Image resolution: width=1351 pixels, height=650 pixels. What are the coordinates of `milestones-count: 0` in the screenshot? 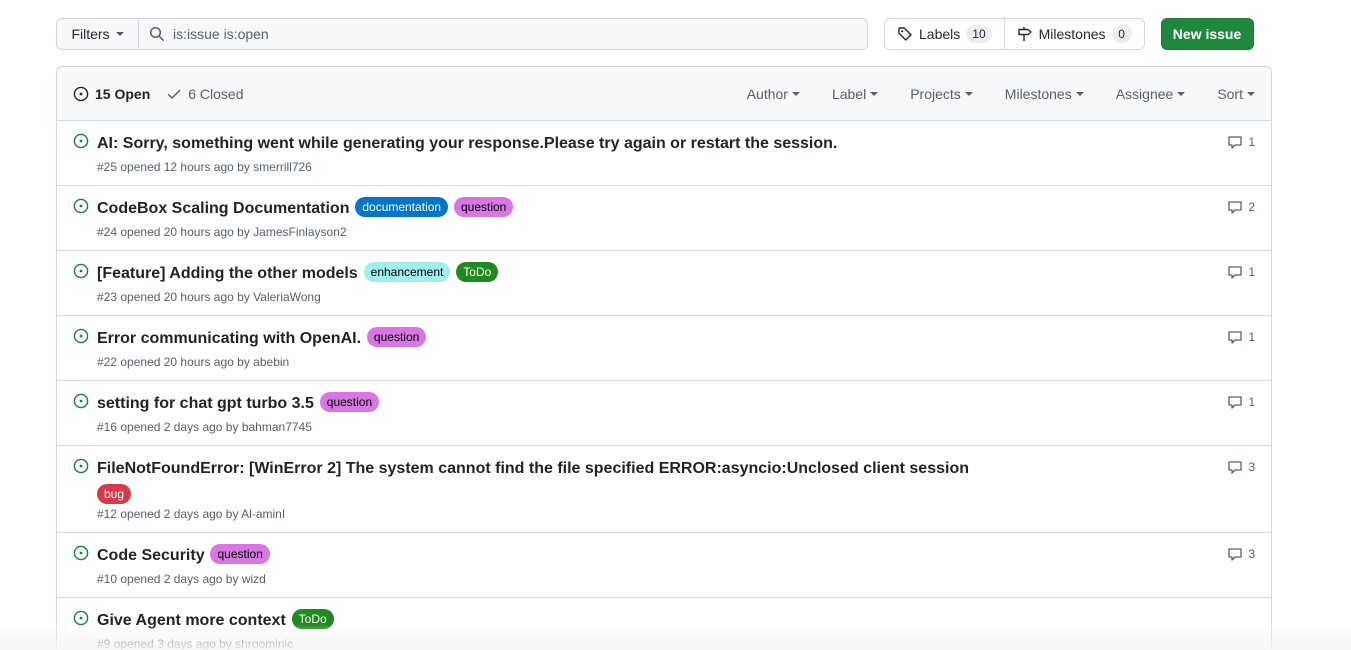 It's located at (1121, 34).